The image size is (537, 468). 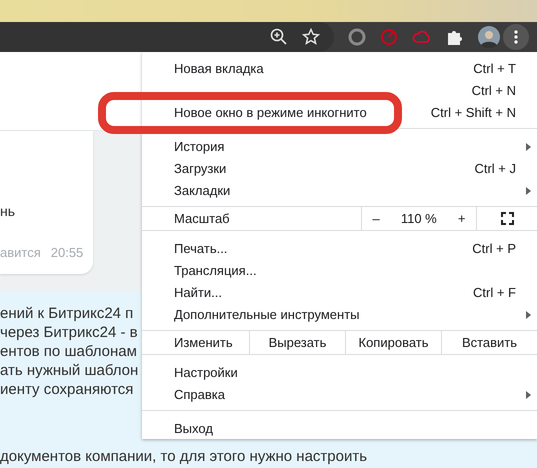 What do you see at coordinates (494, 248) in the screenshot?
I see `shortcut-label: Ctrl + P` at bounding box center [494, 248].